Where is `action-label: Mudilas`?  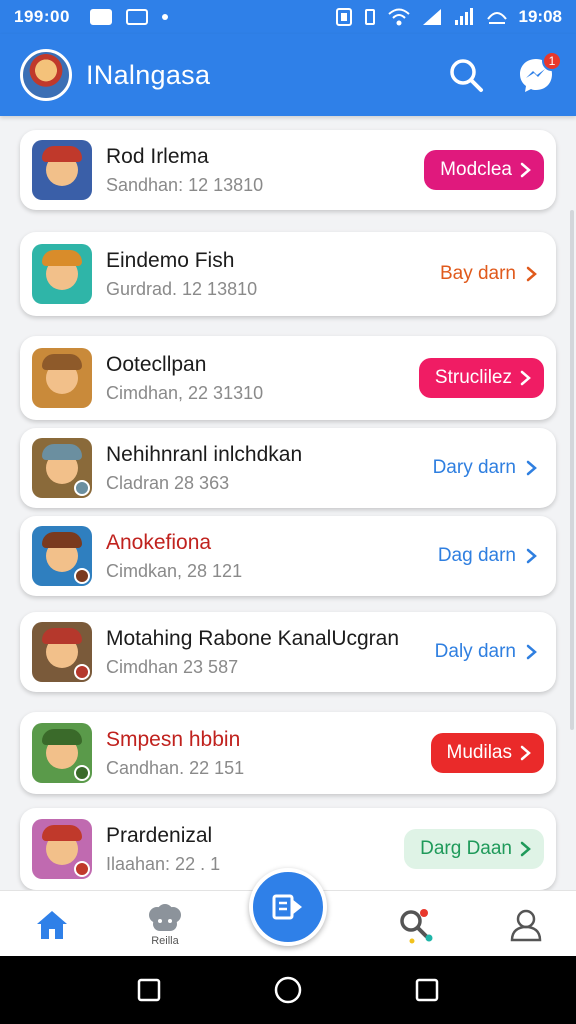
action-label: Mudilas is located at coordinates (479, 752).